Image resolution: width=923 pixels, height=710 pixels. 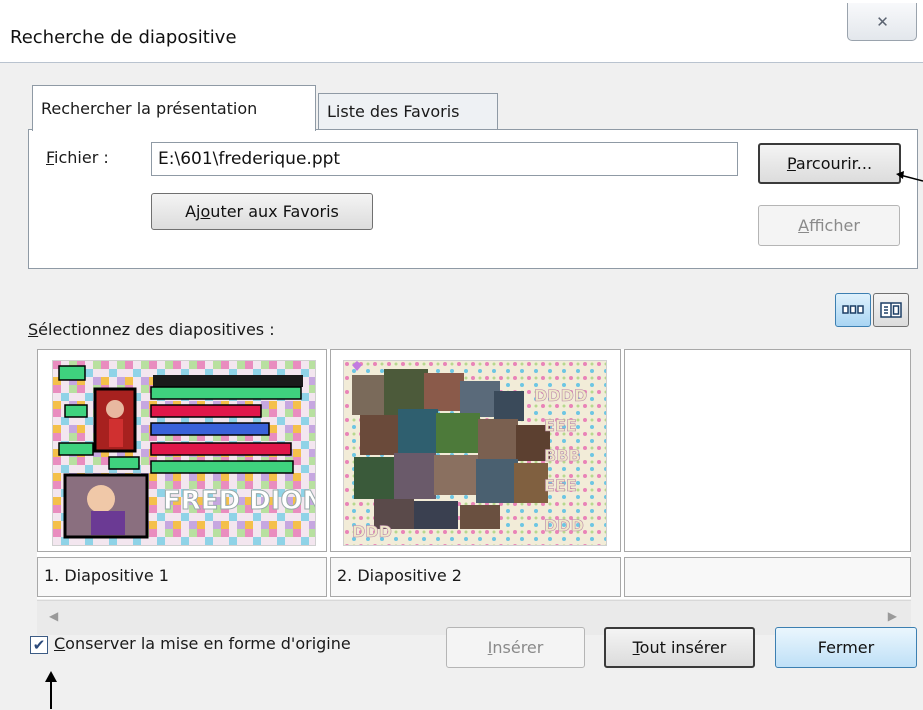 What do you see at coordinates (77, 157) in the screenshot?
I see `file-label: Fichier :` at bounding box center [77, 157].